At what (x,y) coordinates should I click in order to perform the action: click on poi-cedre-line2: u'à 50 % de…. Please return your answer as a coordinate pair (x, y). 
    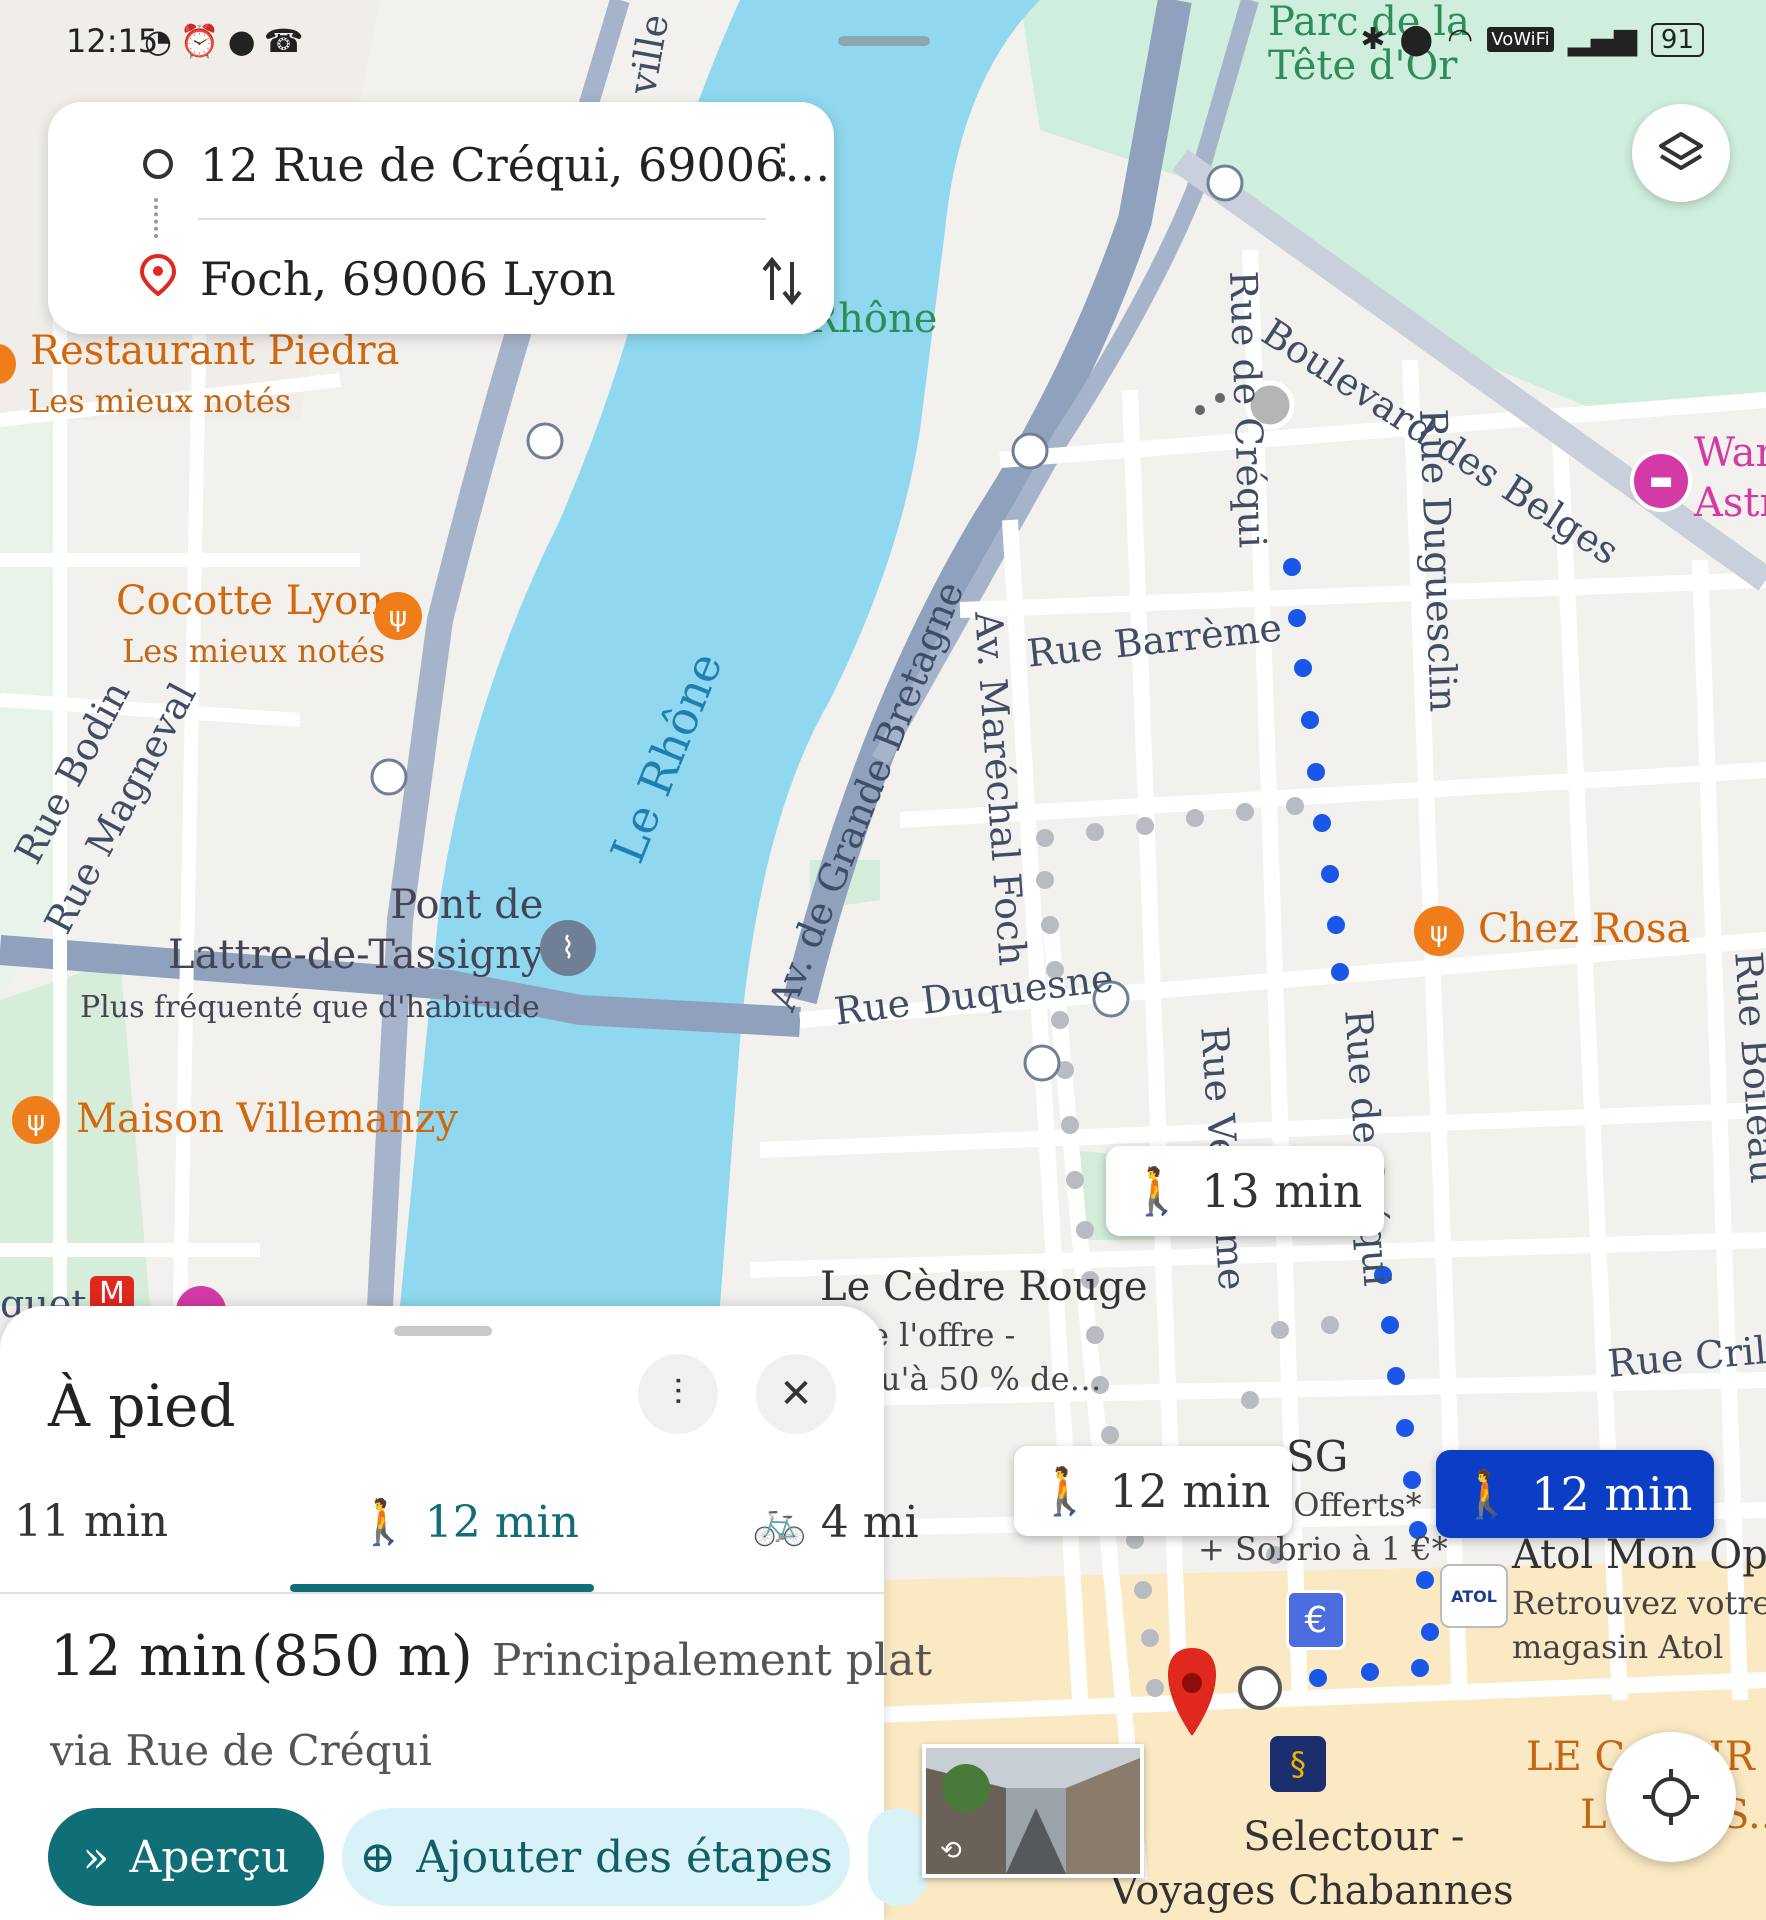
    Looking at the image, I should click on (991, 1379).